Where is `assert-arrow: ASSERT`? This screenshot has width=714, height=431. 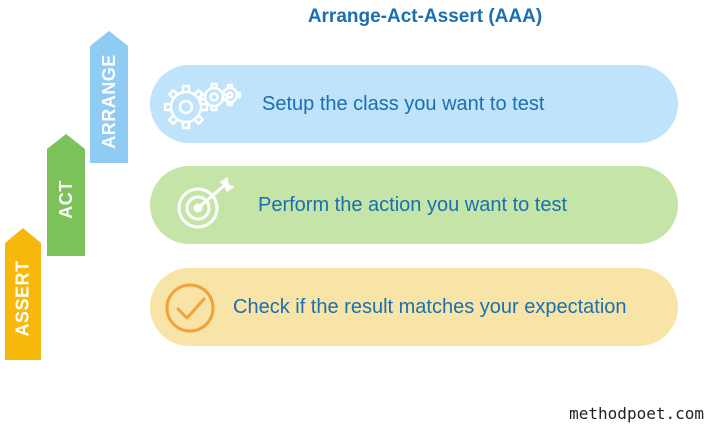 assert-arrow: ASSERT is located at coordinates (23, 294).